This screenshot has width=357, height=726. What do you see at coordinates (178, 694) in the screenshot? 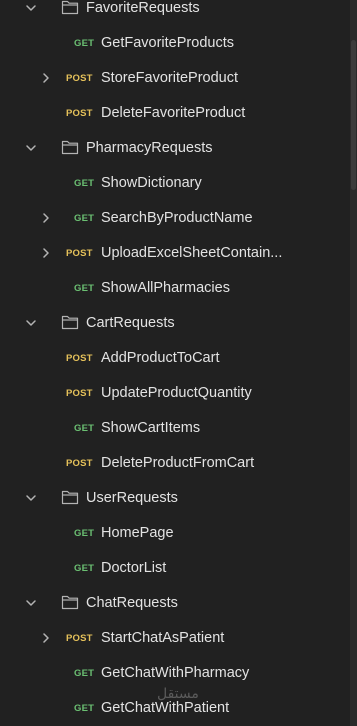
I see `watermark-text: مستقل` at bounding box center [178, 694].